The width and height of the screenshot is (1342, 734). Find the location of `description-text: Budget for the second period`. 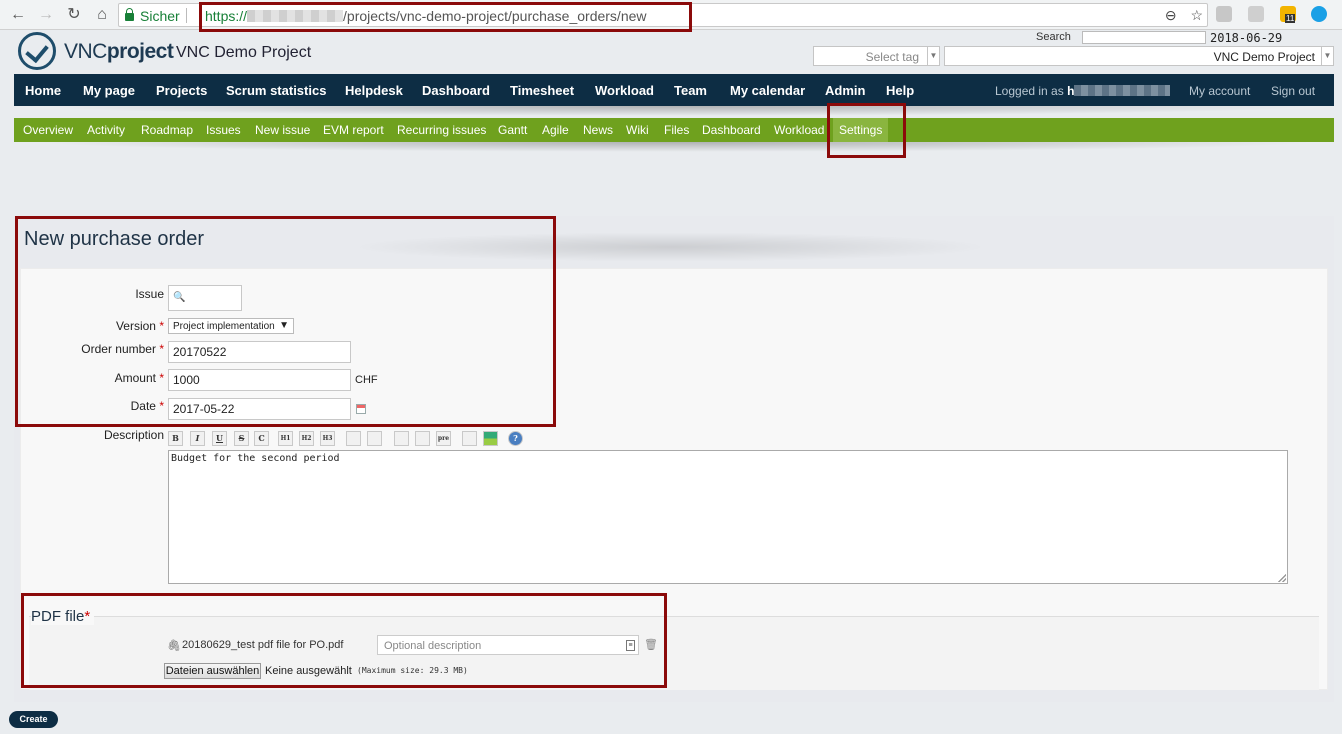

description-text: Budget for the second period is located at coordinates (255, 458).